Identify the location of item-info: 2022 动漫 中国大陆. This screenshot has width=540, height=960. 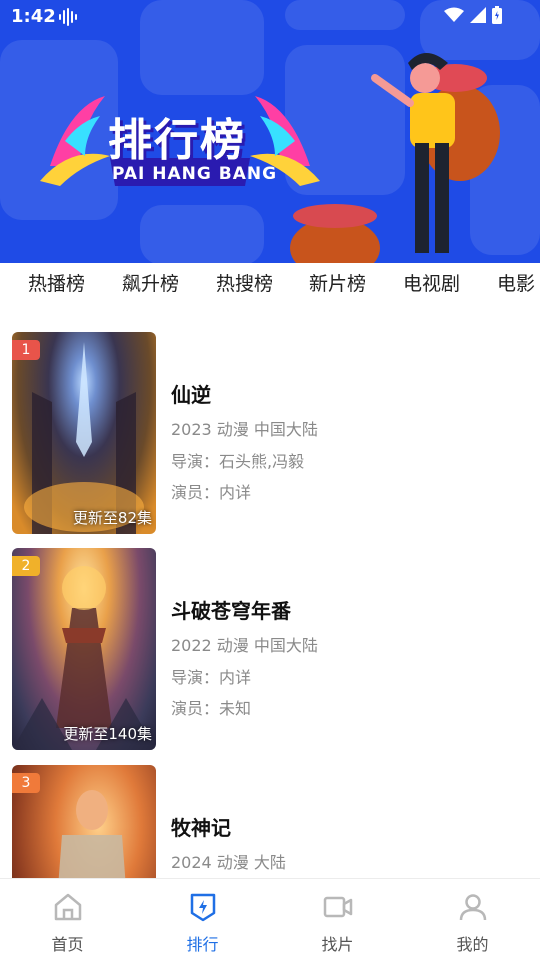
(244, 645).